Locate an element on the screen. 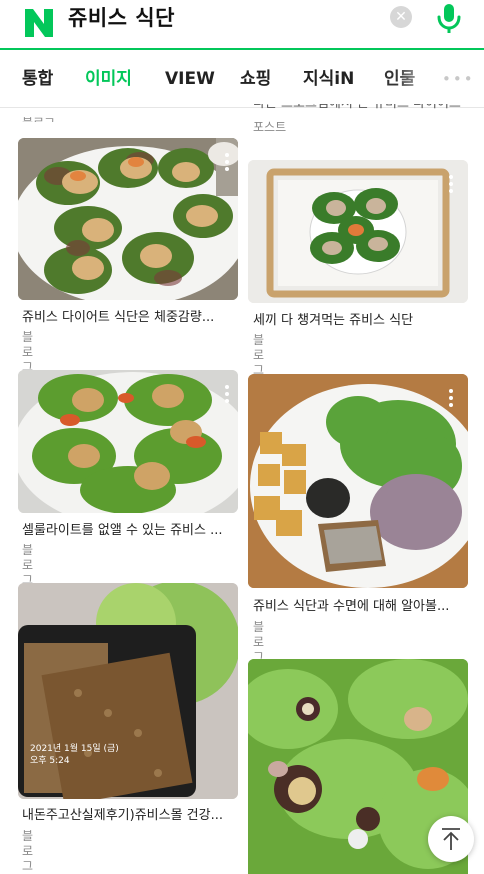 The width and height of the screenshot is (484, 874). mic-icon is located at coordinates (449, 19).